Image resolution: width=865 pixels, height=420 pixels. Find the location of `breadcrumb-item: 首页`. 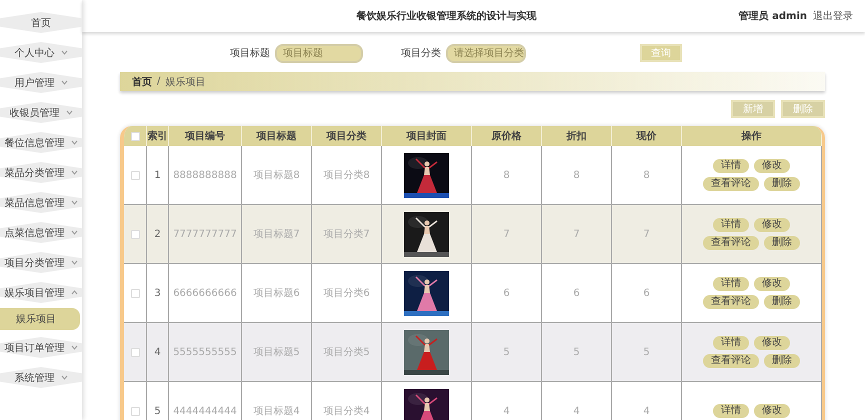

breadcrumb-item: 首页 is located at coordinates (142, 81).